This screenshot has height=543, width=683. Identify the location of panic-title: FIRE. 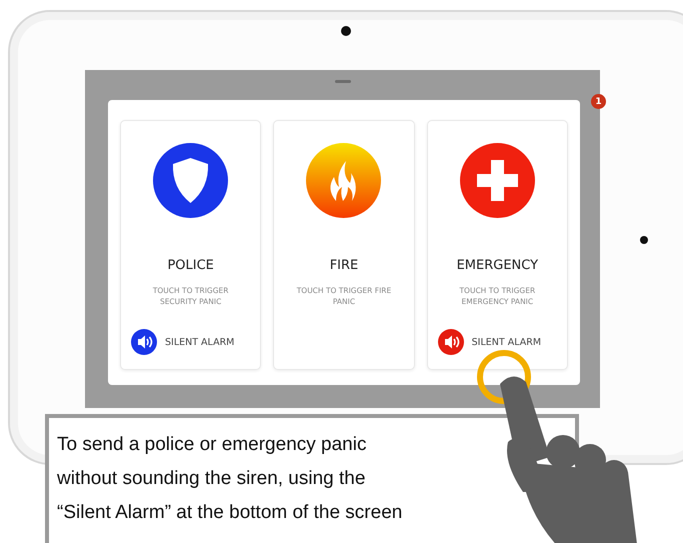
(344, 265).